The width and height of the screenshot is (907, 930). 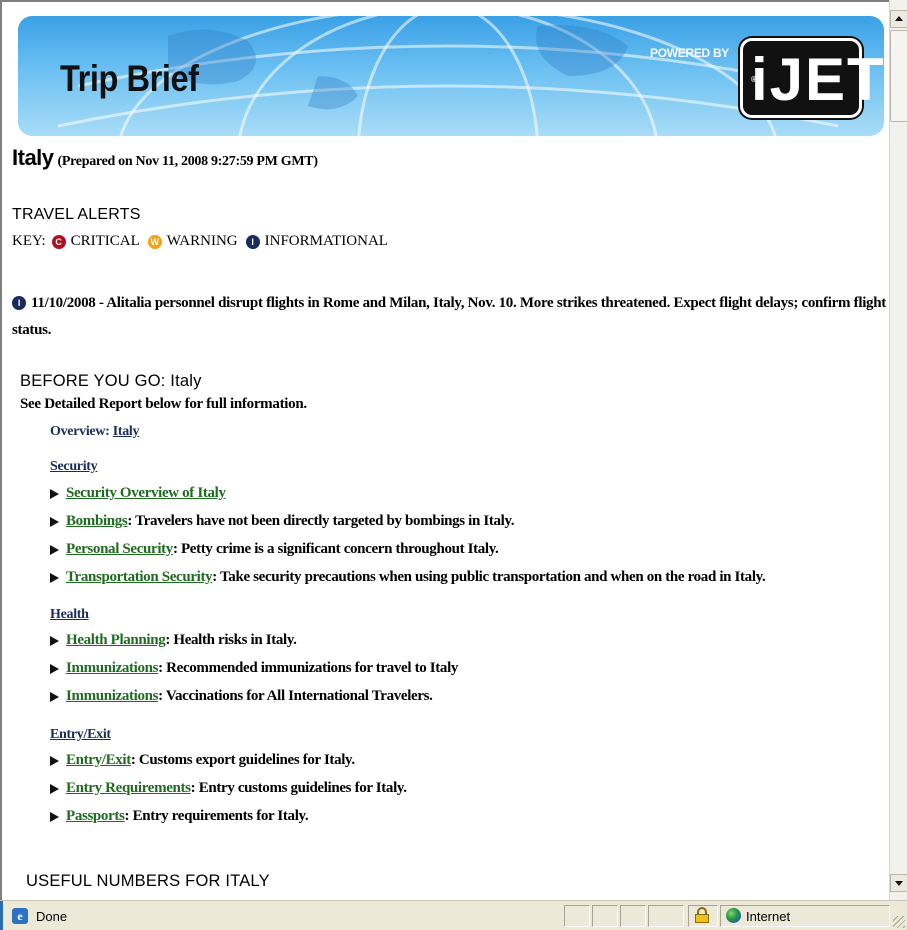 What do you see at coordinates (690, 53) in the screenshot?
I see `powered-by-label: POWERED BY` at bounding box center [690, 53].